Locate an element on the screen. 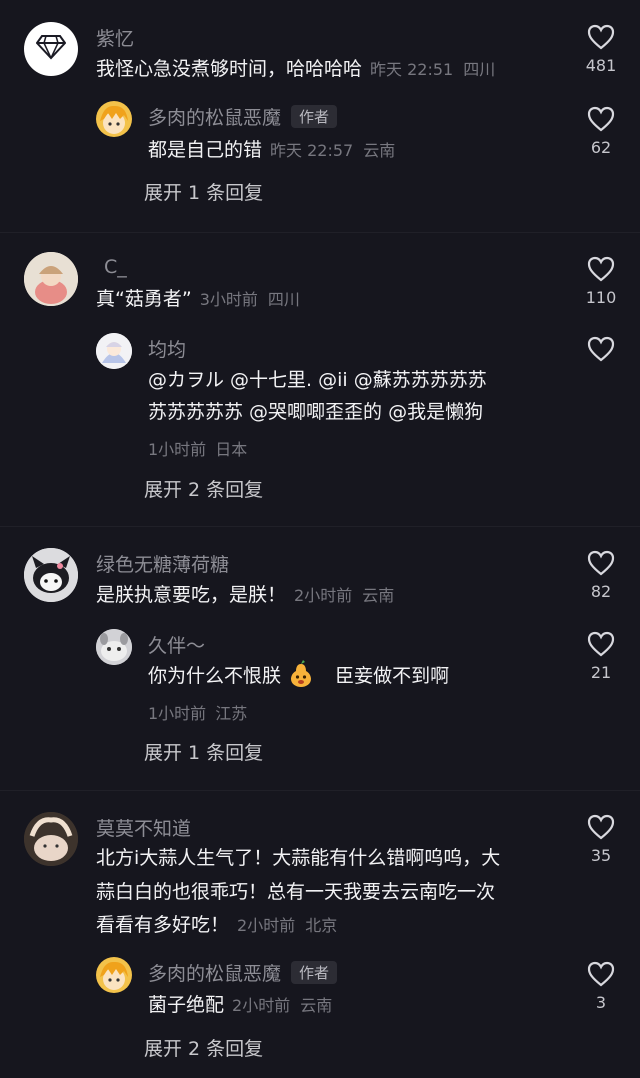 This screenshot has height=1078, width=640. comment-location: 北京 is located at coordinates (321, 925).